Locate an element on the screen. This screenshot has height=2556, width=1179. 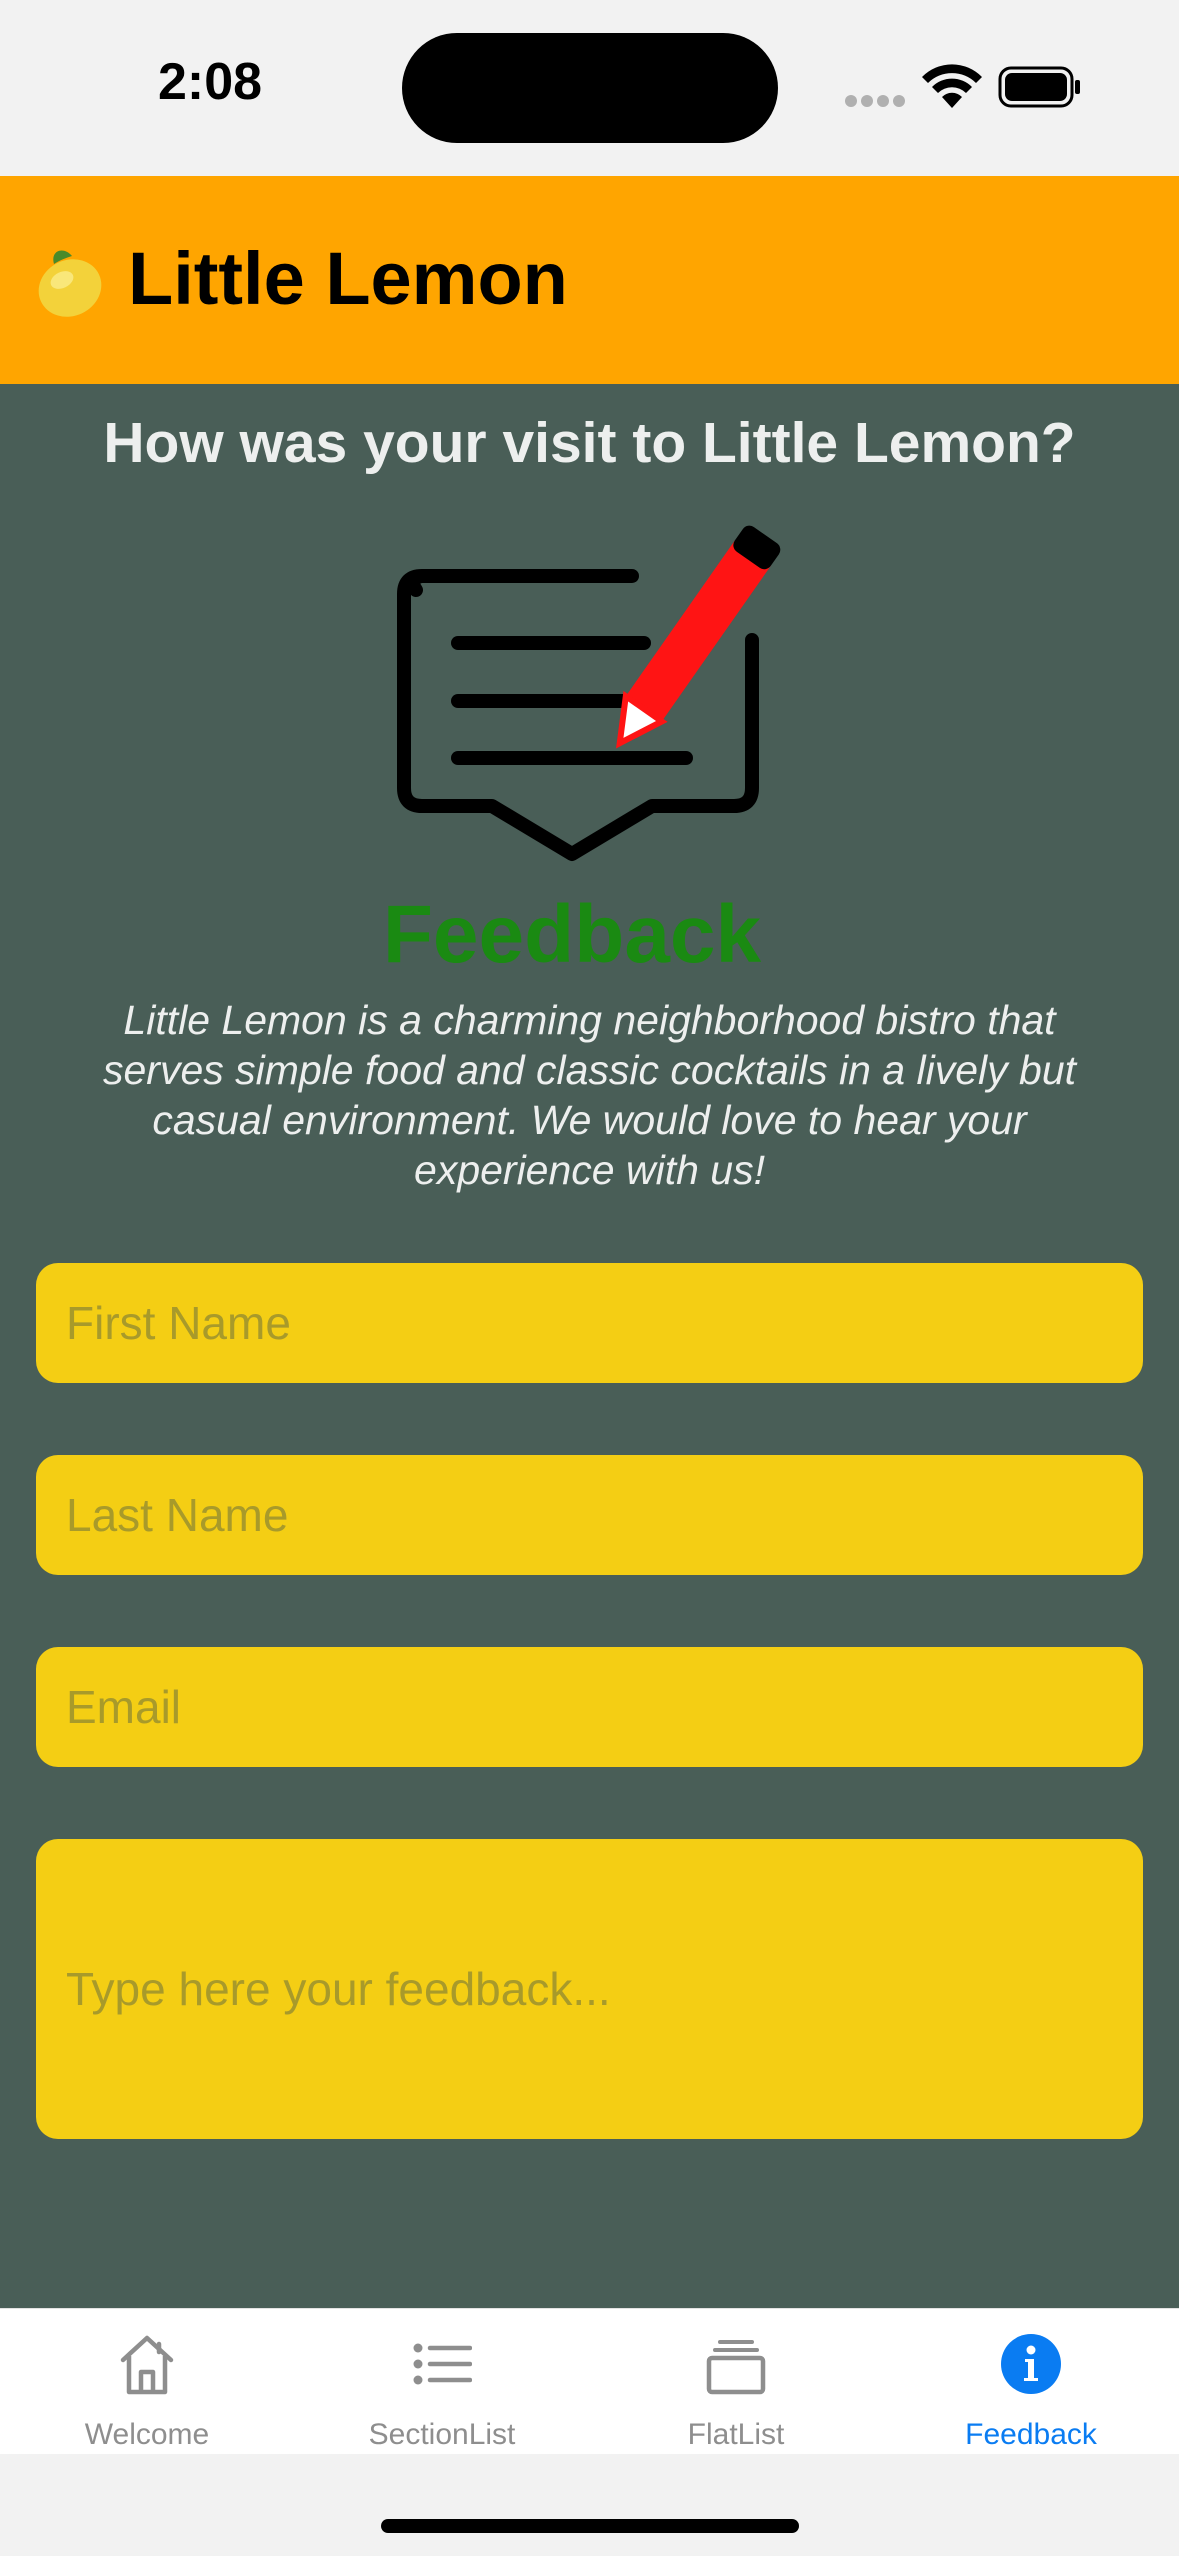
home-indicator-area is located at coordinates (589, 2505).